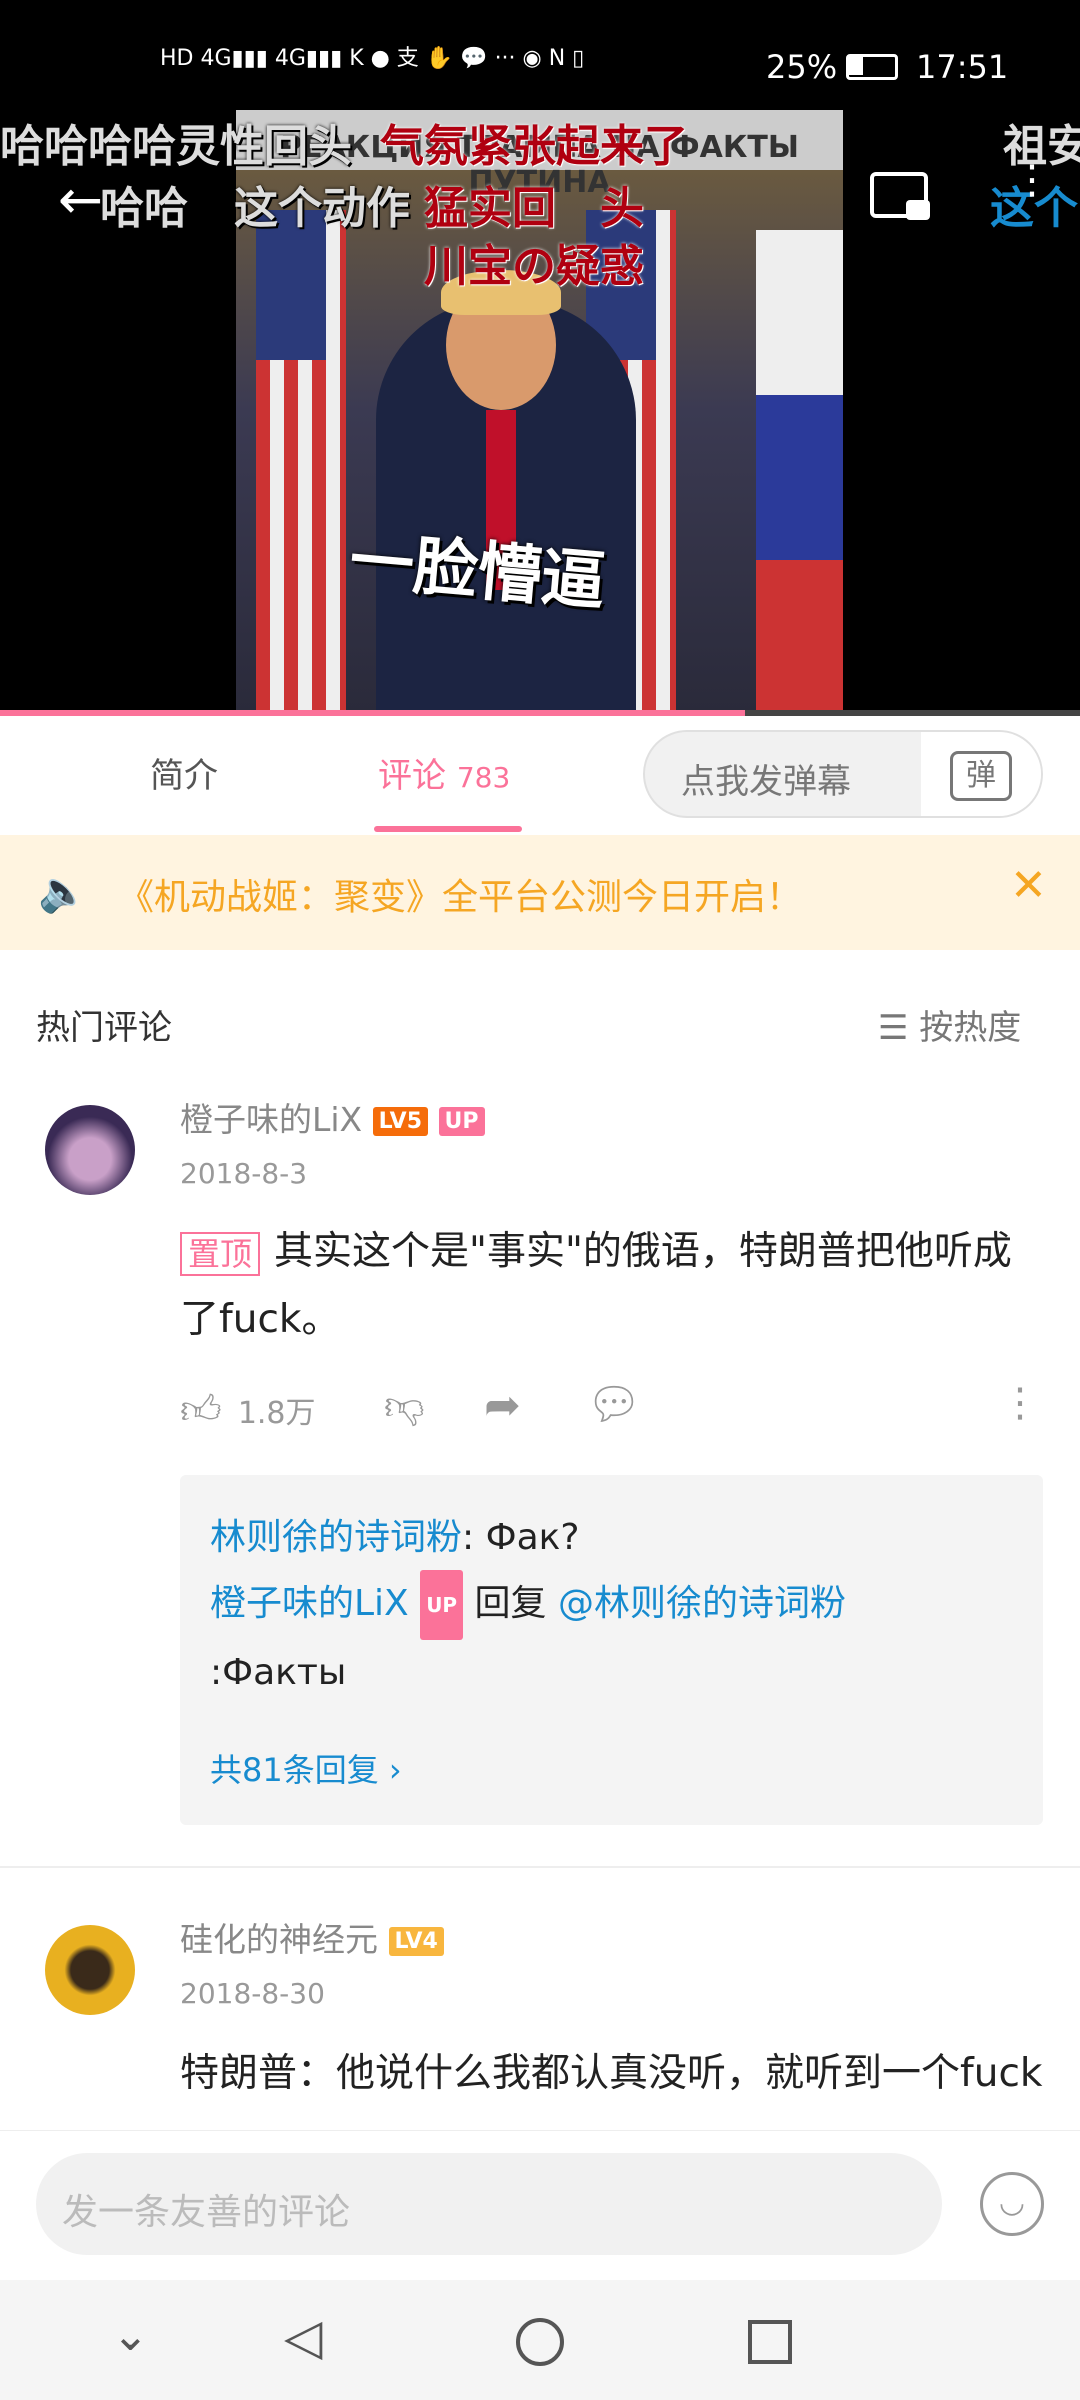 The width and height of the screenshot is (1080, 2400). I want to click on emoji-icon: ◡, so click(1012, 2204).